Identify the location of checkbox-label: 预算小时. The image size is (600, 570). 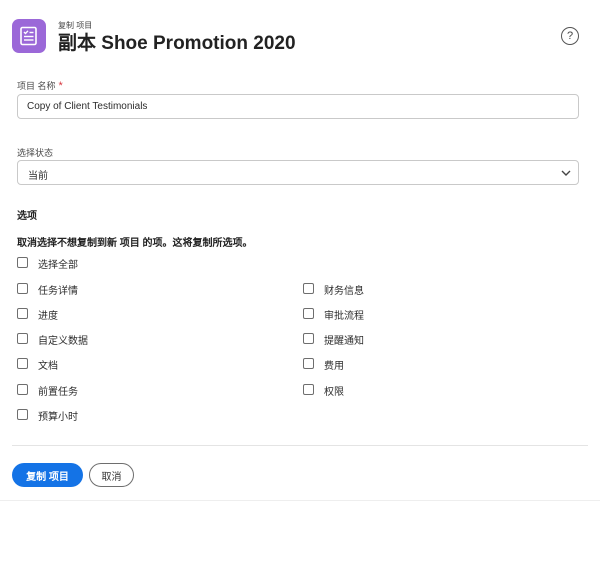
(58, 417).